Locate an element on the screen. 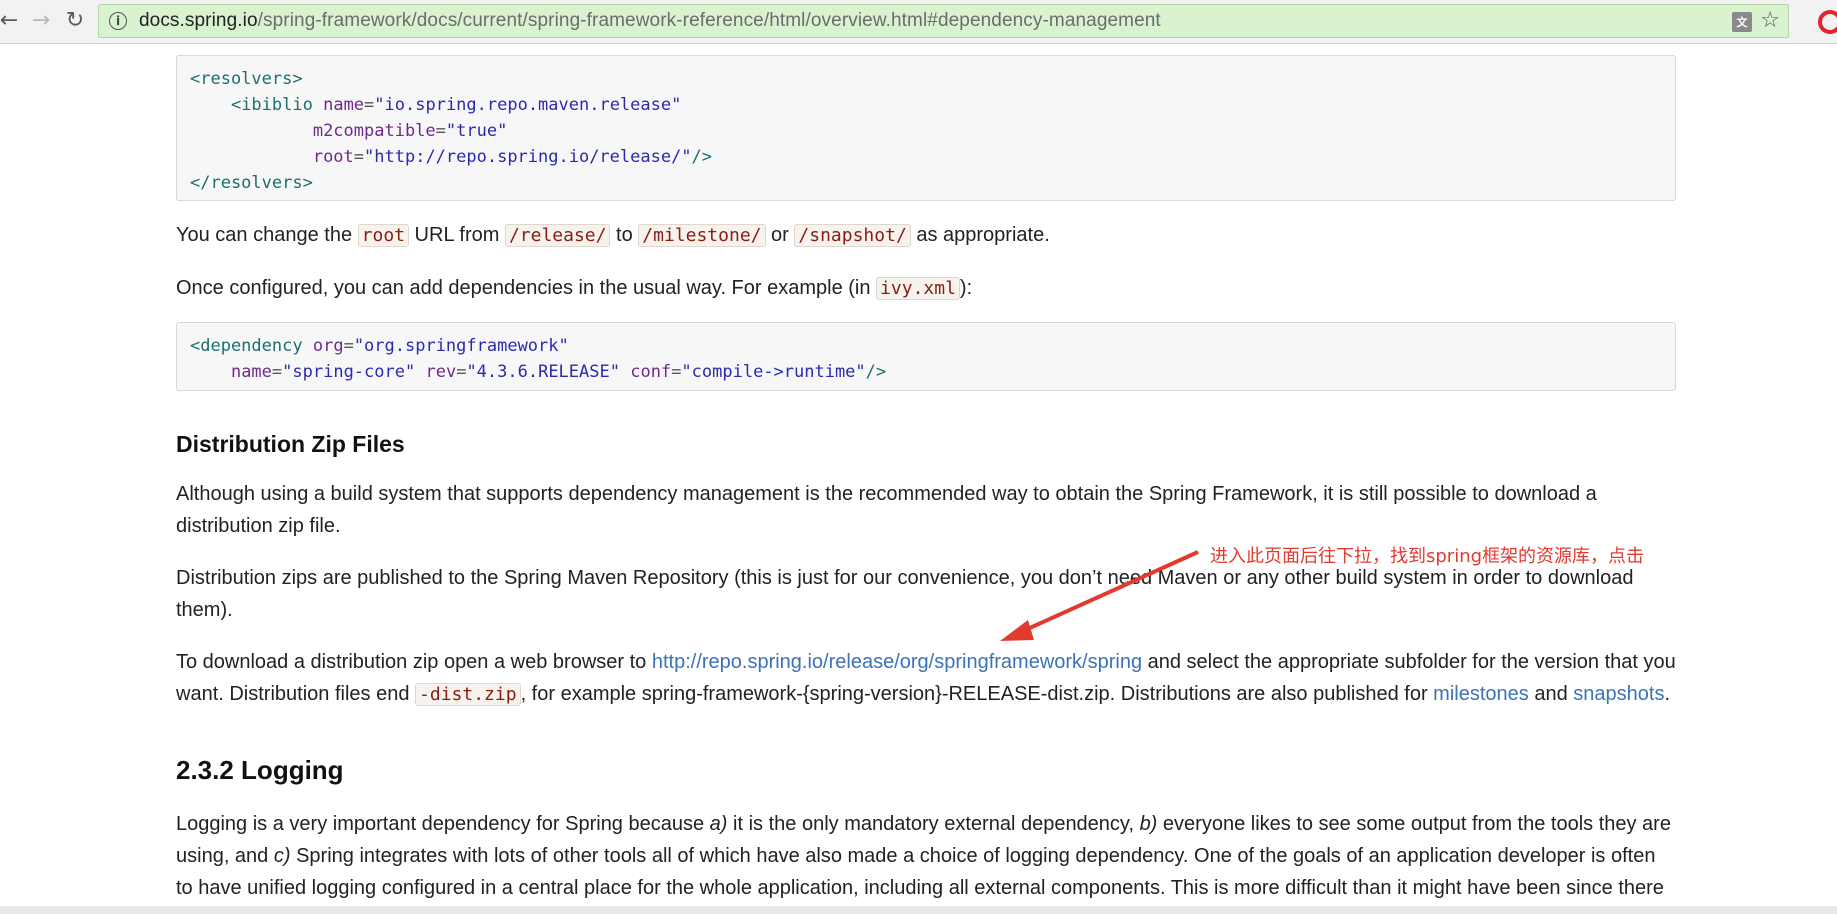 This screenshot has width=1837, height=914. text: or is located at coordinates (780, 235).